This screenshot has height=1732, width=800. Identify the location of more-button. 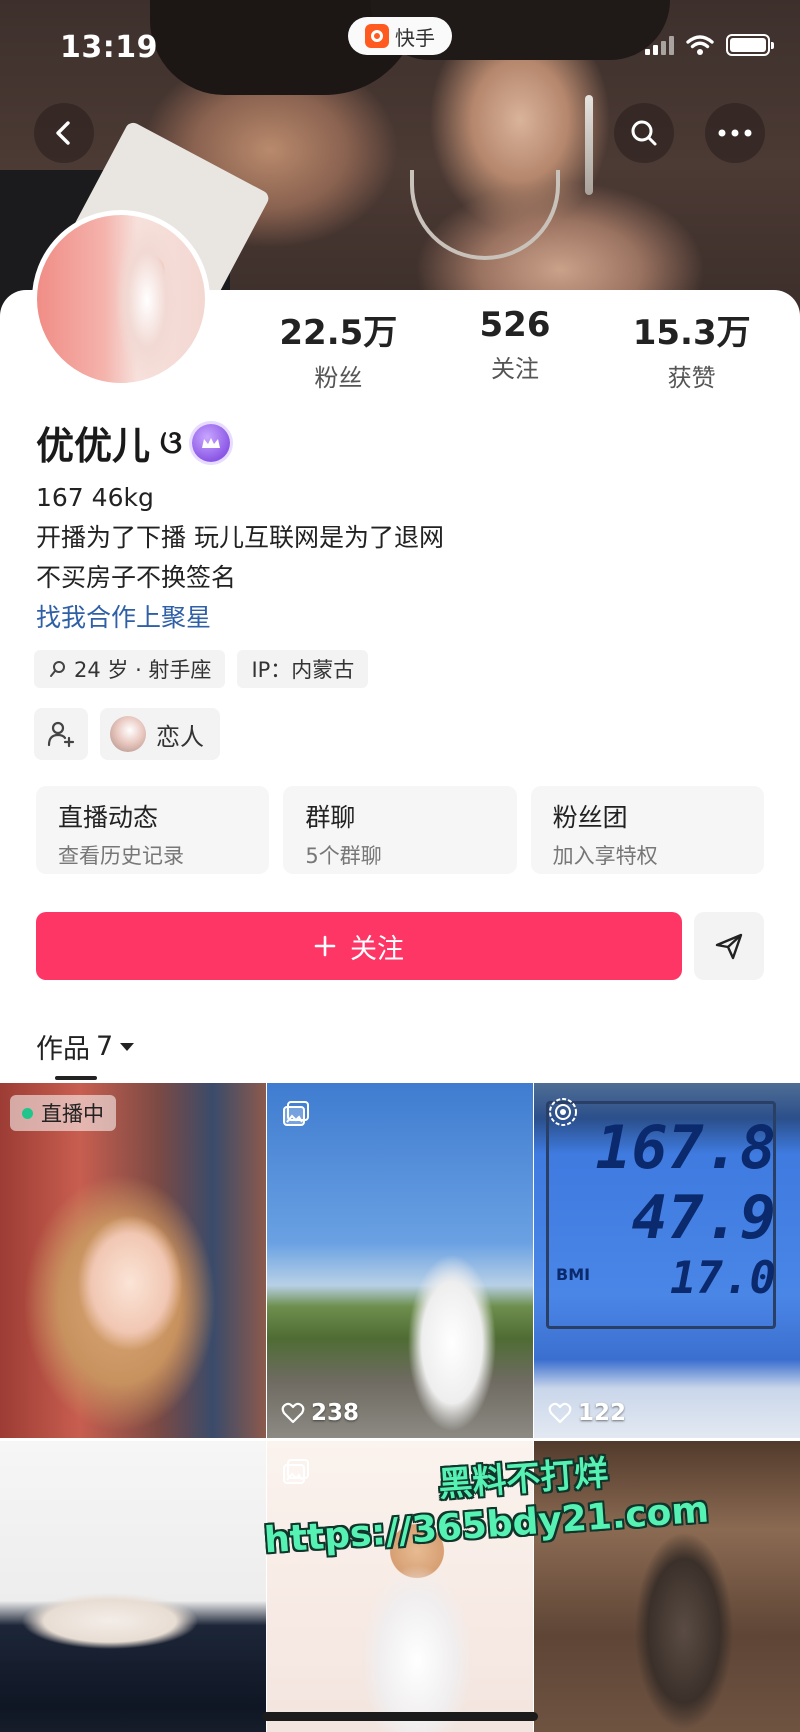
(735, 133).